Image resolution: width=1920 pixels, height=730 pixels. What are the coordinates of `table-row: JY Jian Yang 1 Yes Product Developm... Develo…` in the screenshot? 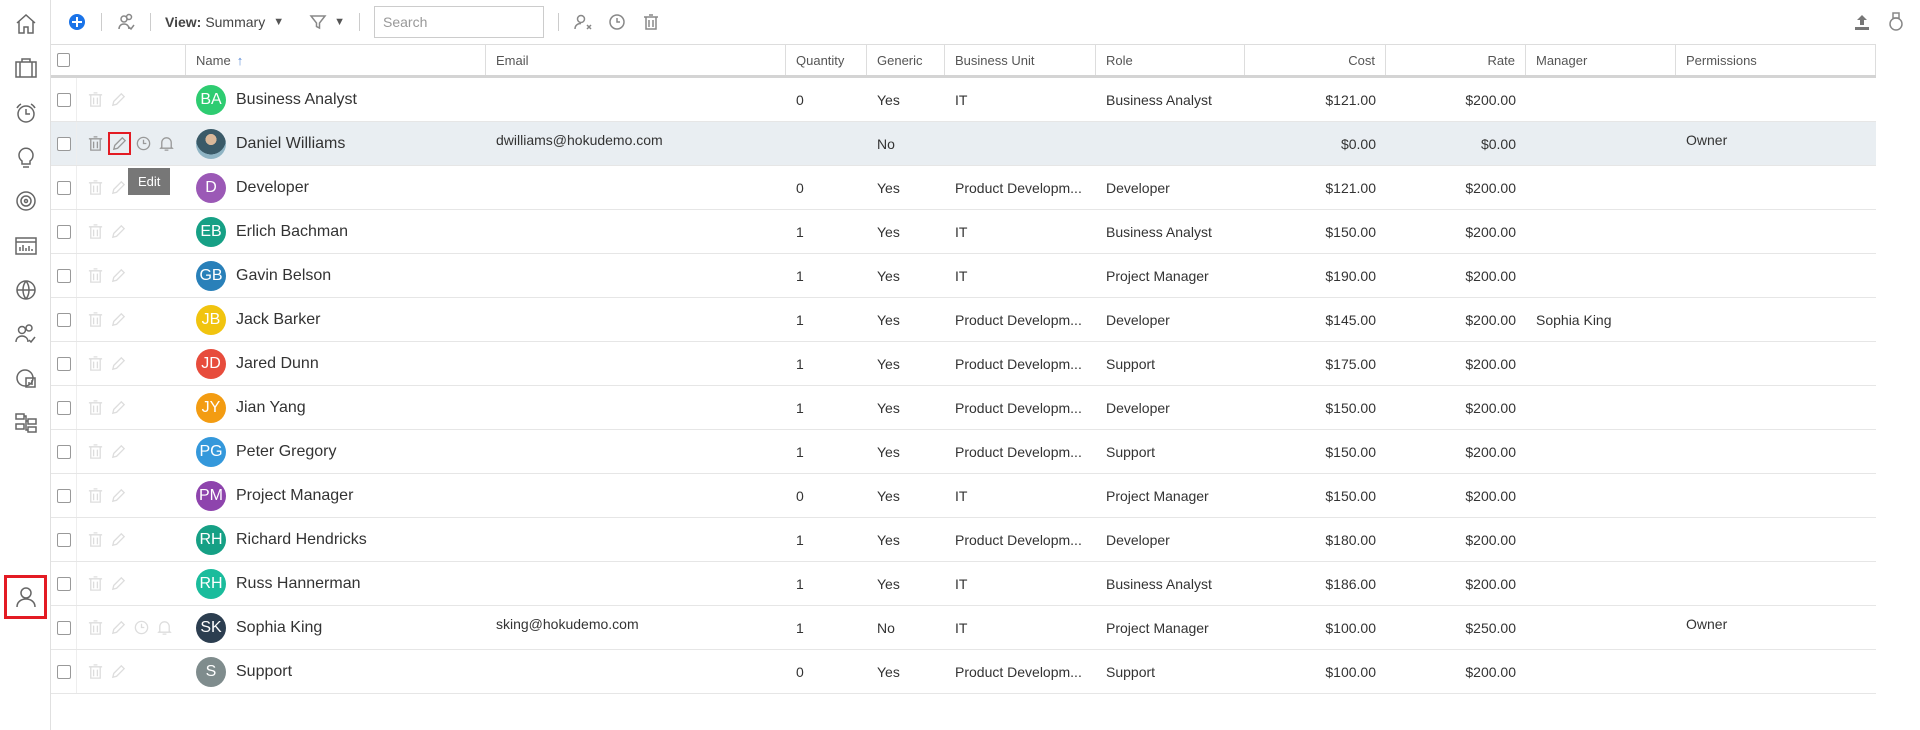 It's located at (963, 408).